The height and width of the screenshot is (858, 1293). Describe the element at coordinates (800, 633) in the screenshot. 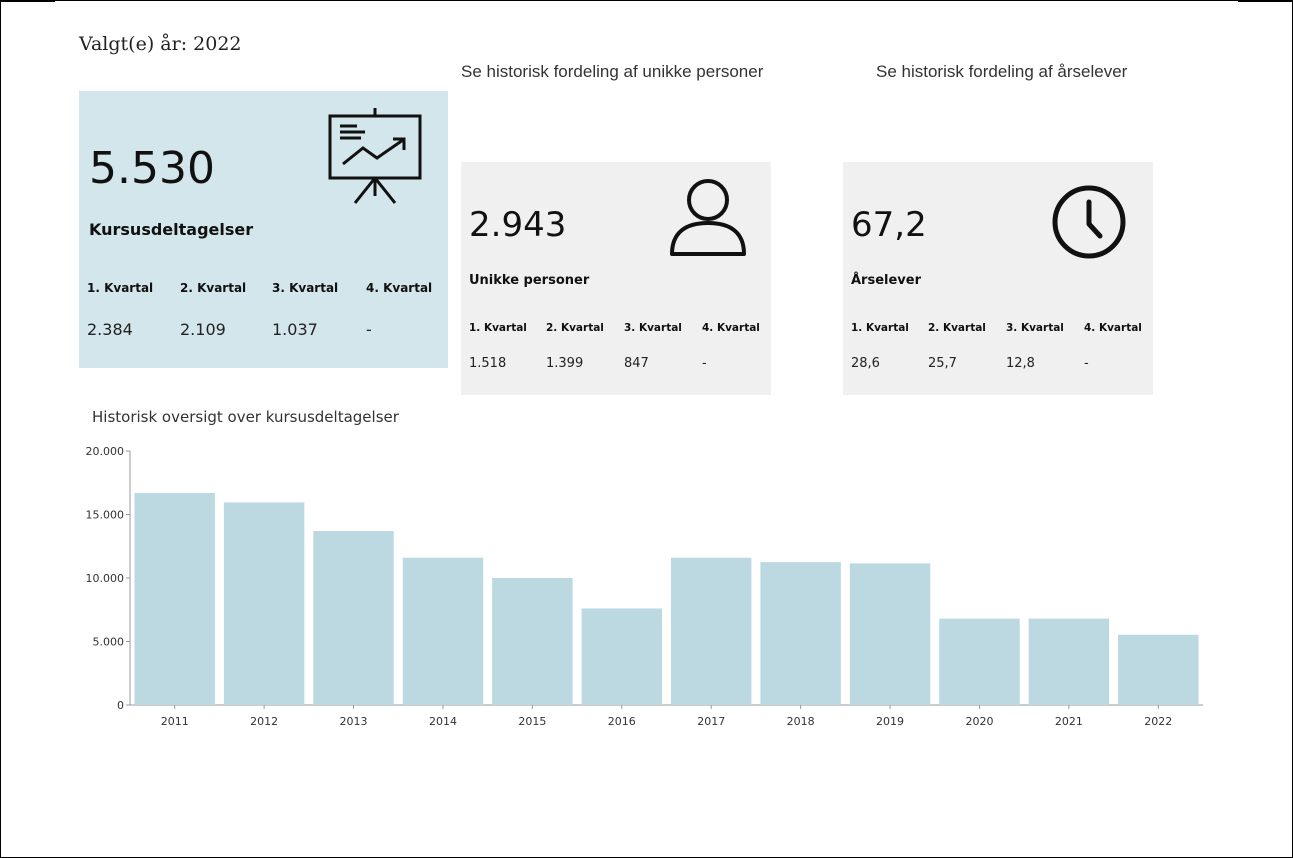

I see `bar-2018` at that location.